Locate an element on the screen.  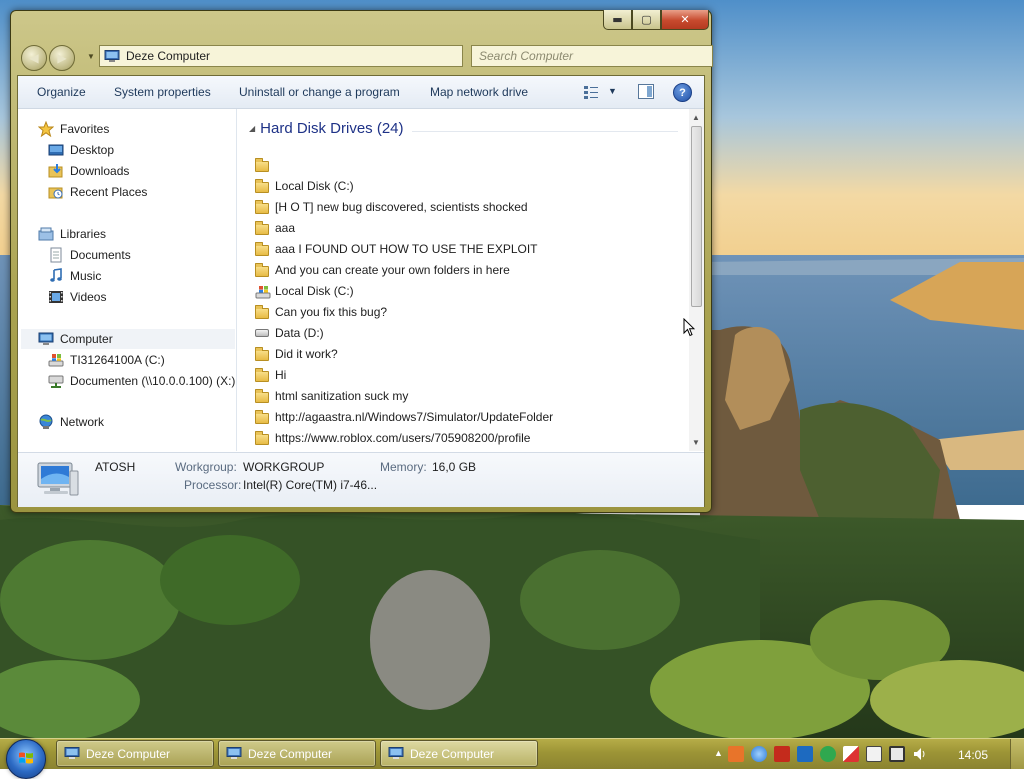
nav-downloads-label: Downloads is located at coordinates (100, 171).